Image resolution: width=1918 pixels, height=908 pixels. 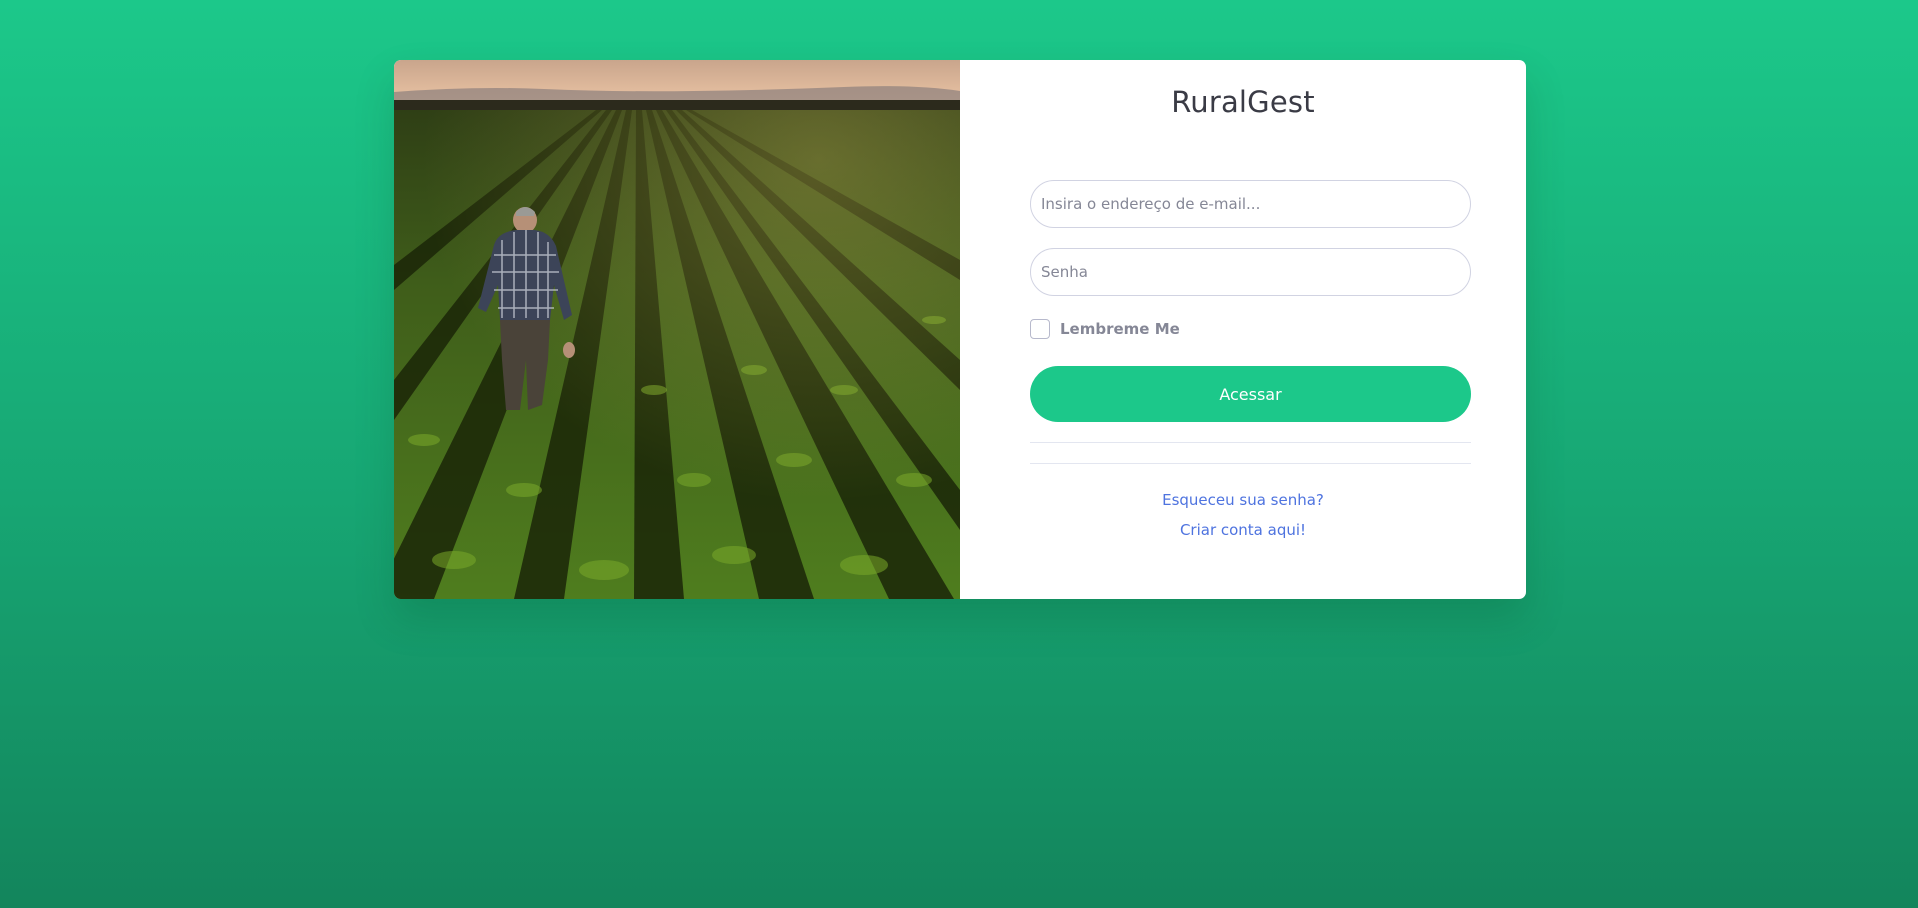 What do you see at coordinates (1250, 394) in the screenshot?
I see `login-submit-button: Acessar` at bounding box center [1250, 394].